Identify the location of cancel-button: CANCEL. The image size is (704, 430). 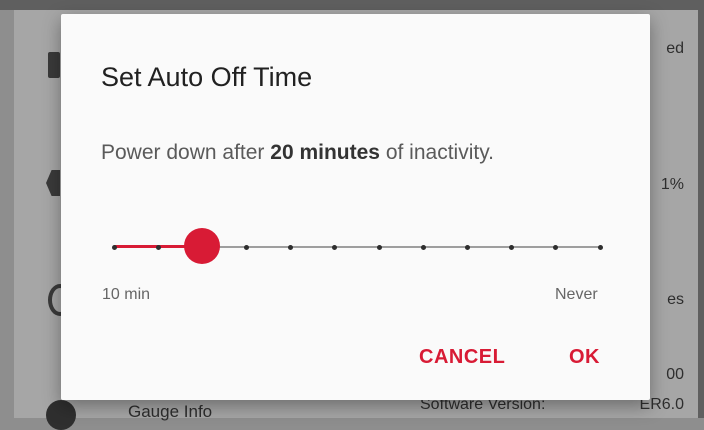
(462, 357).